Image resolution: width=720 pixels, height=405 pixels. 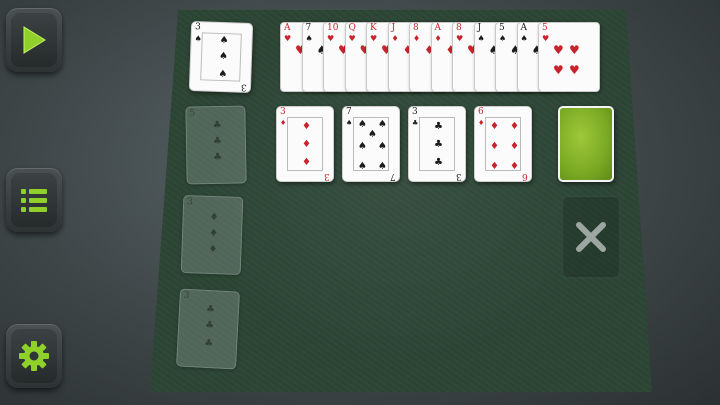 I want to click on tableau-card: 7 ♠ ♠ ♠ ♠ ♠ ♠ ♠ ♠ 7, so click(x=371, y=144).